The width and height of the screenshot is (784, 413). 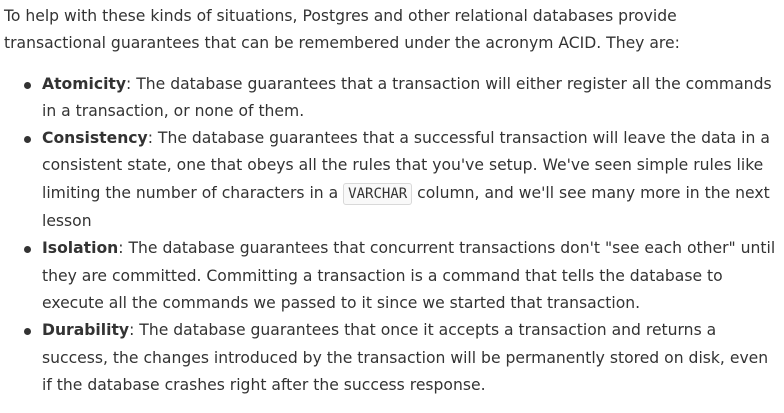 What do you see at coordinates (86, 330) in the screenshot?
I see `term-durability: Durability` at bounding box center [86, 330].